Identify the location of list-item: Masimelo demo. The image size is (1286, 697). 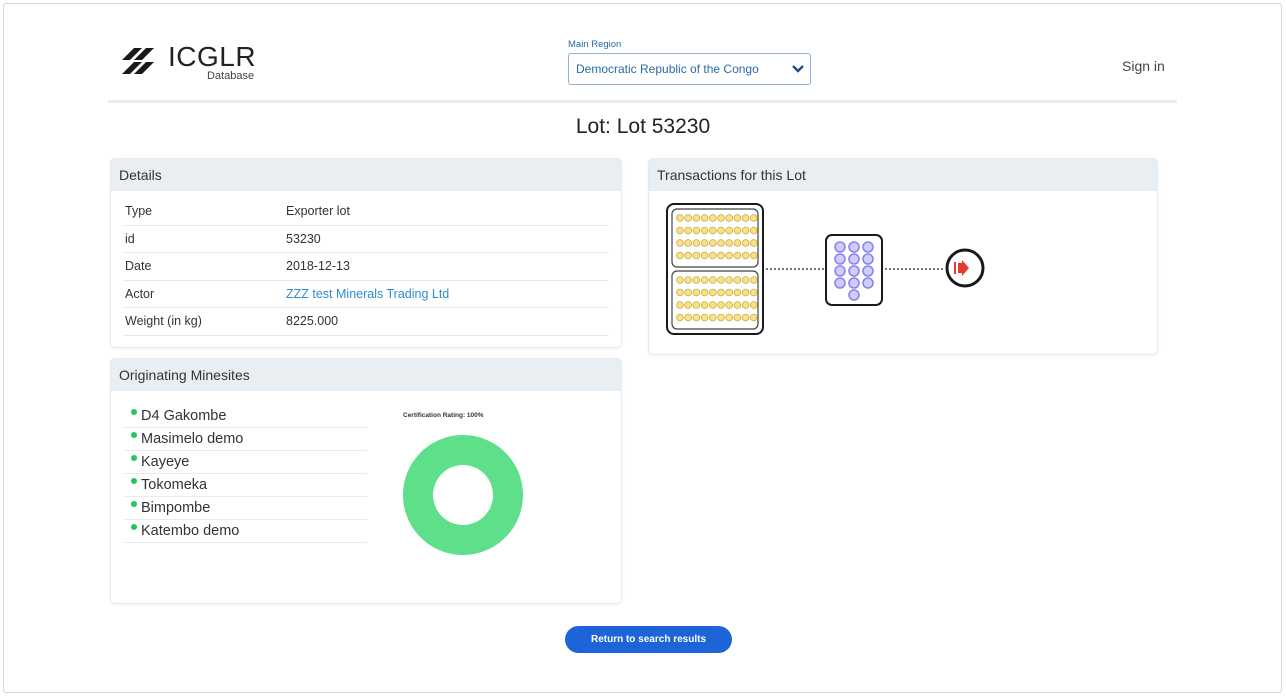
(245, 439).